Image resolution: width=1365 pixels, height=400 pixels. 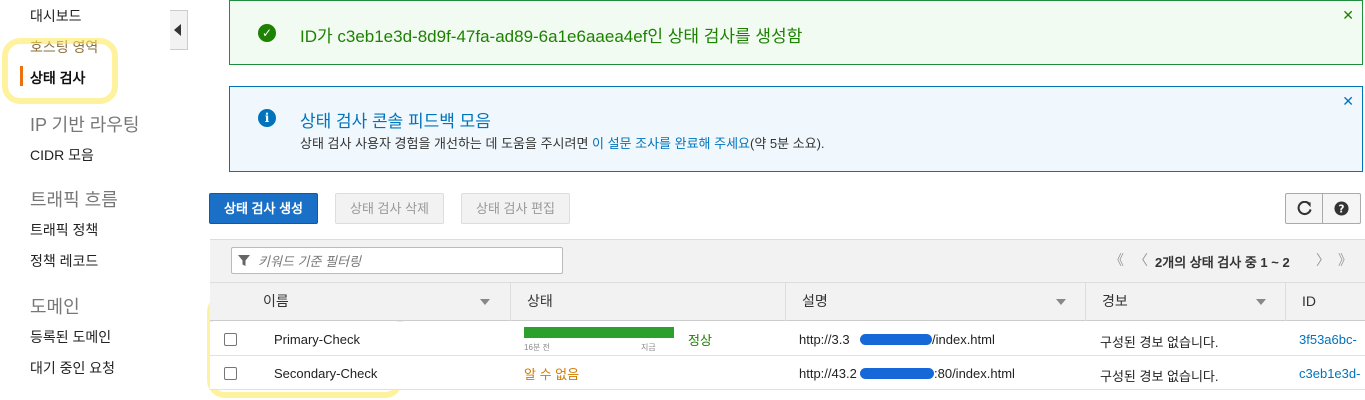 What do you see at coordinates (1141, 260) in the screenshot?
I see `prev-page-icon: 〈` at bounding box center [1141, 260].